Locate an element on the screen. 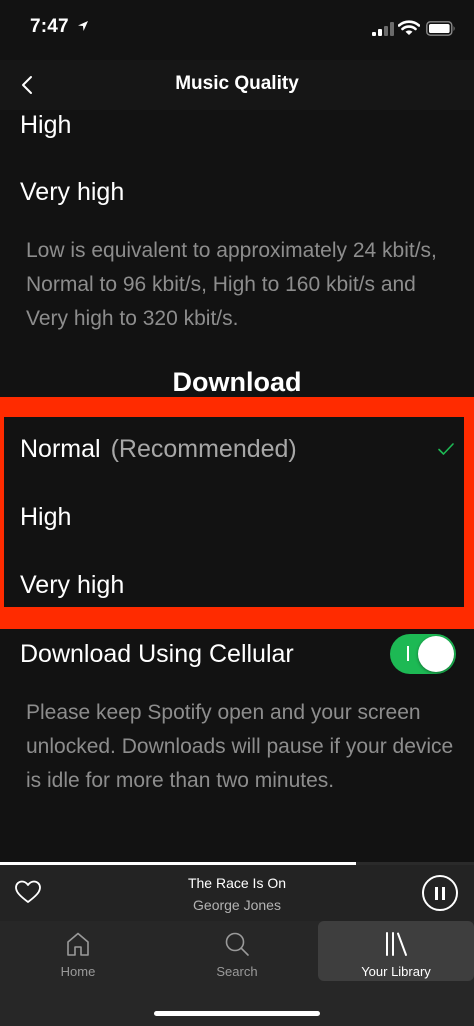 The width and height of the screenshot is (474, 1026). tab-bar: Home Search Your Library is located at coordinates (237, 973).